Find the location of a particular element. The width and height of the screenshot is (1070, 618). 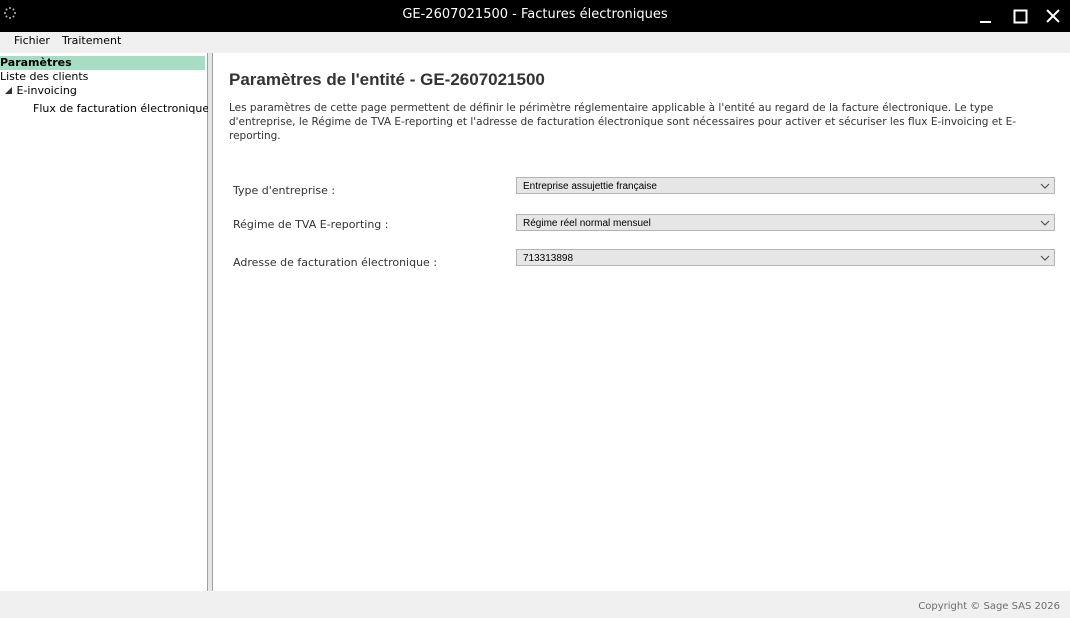

tree-item-flux-de-facturation-electronique: Flux de facturation électronique is located at coordinates (121, 109).